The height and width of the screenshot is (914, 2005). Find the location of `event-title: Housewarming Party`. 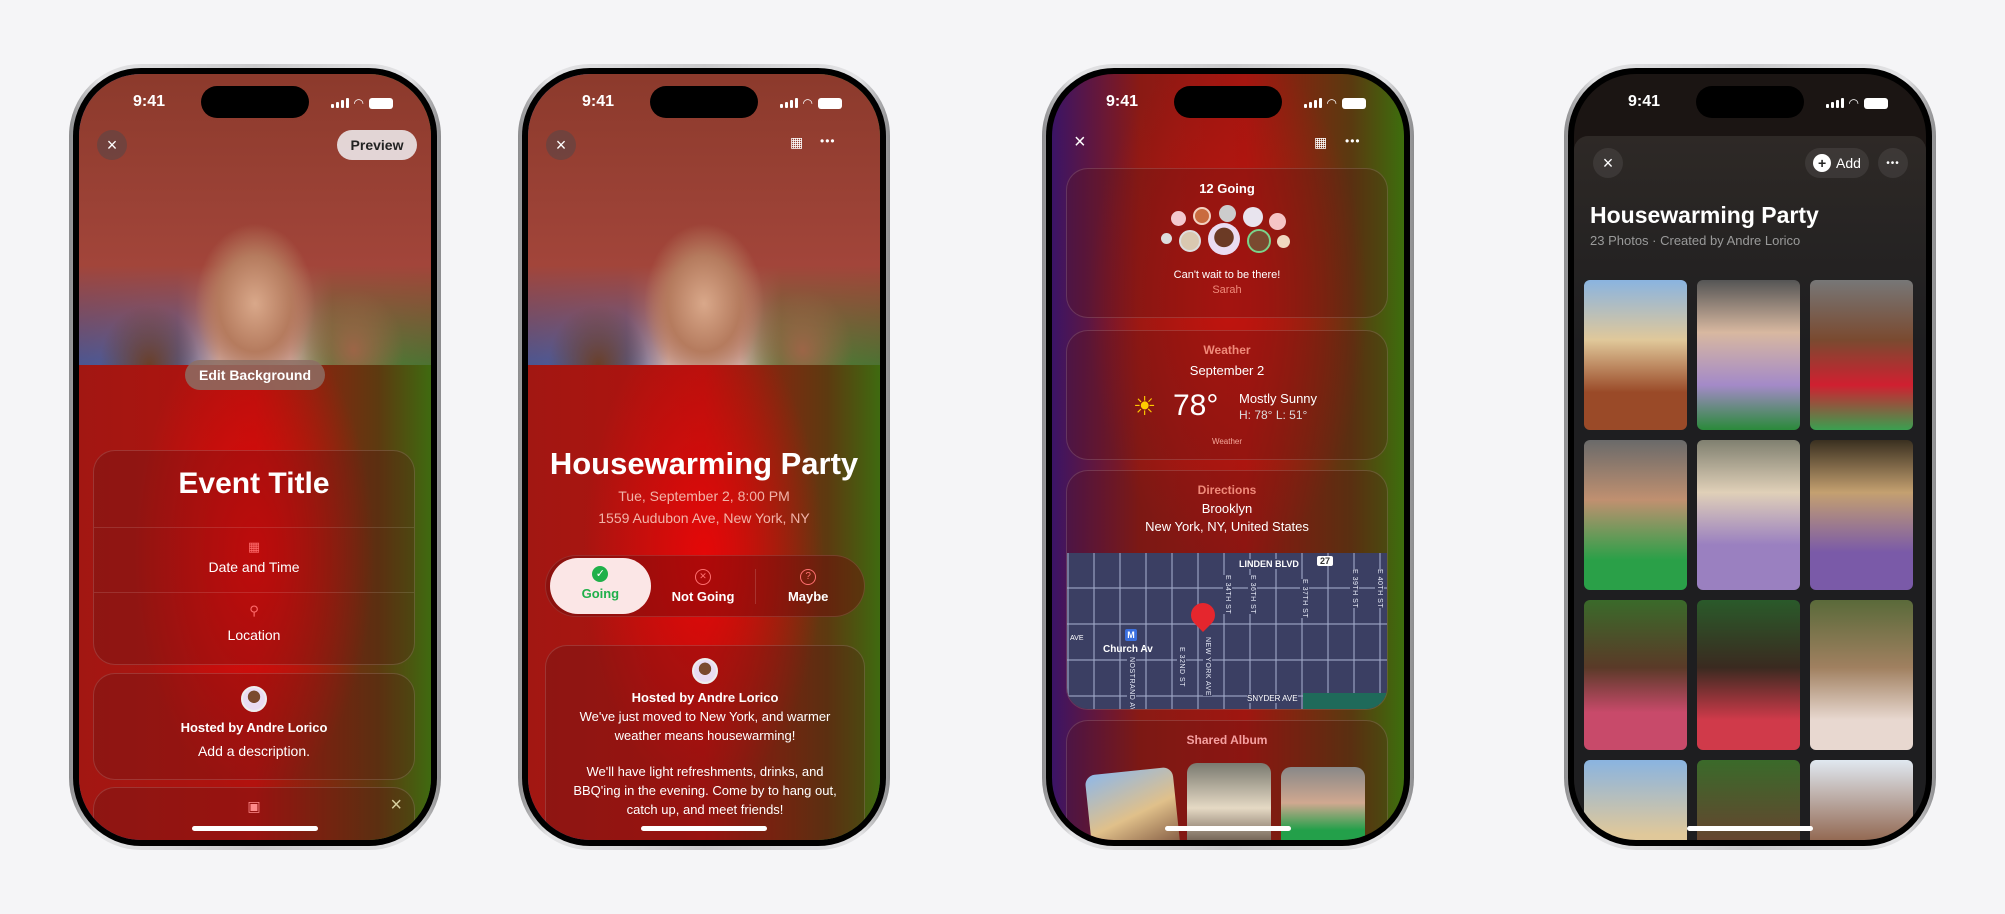

event-title: Housewarming Party is located at coordinates (704, 463).